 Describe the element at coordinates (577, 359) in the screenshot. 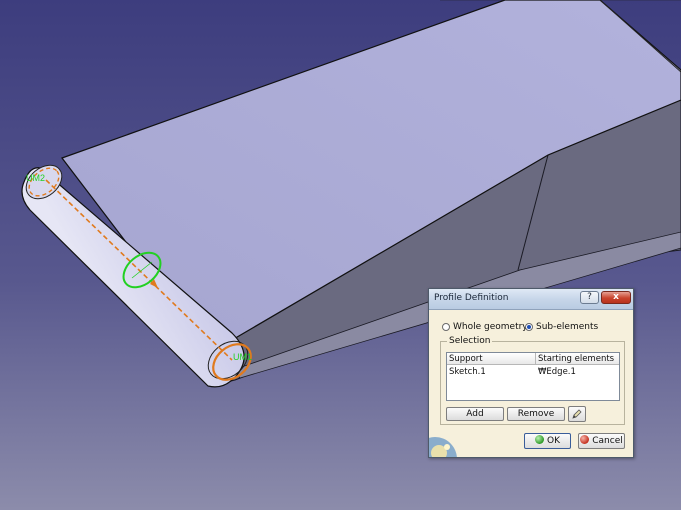

I see `column-header-starting-elements: Starting elements` at that location.